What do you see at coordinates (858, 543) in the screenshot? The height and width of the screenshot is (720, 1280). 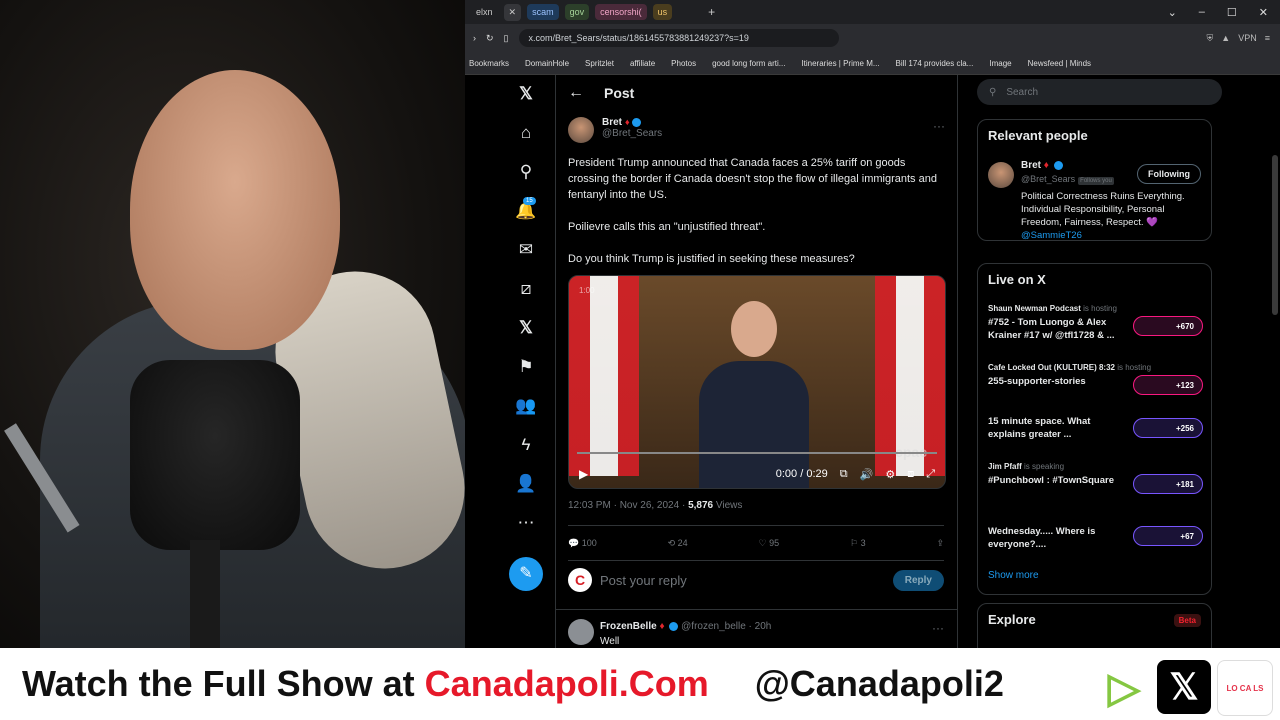 I see `bookmark-action: ⚐ 3` at bounding box center [858, 543].